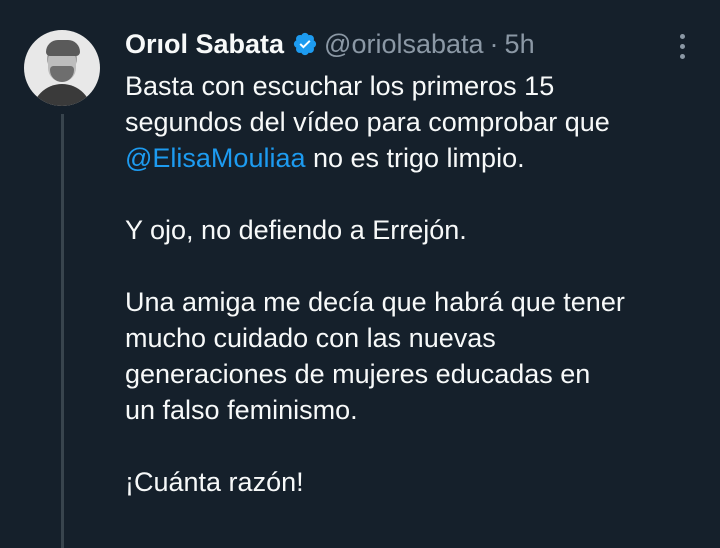 Image resolution: width=720 pixels, height=548 pixels. I want to click on tweet-header: Orıol Sabata @oriolsabata · 5h, so click(330, 44).